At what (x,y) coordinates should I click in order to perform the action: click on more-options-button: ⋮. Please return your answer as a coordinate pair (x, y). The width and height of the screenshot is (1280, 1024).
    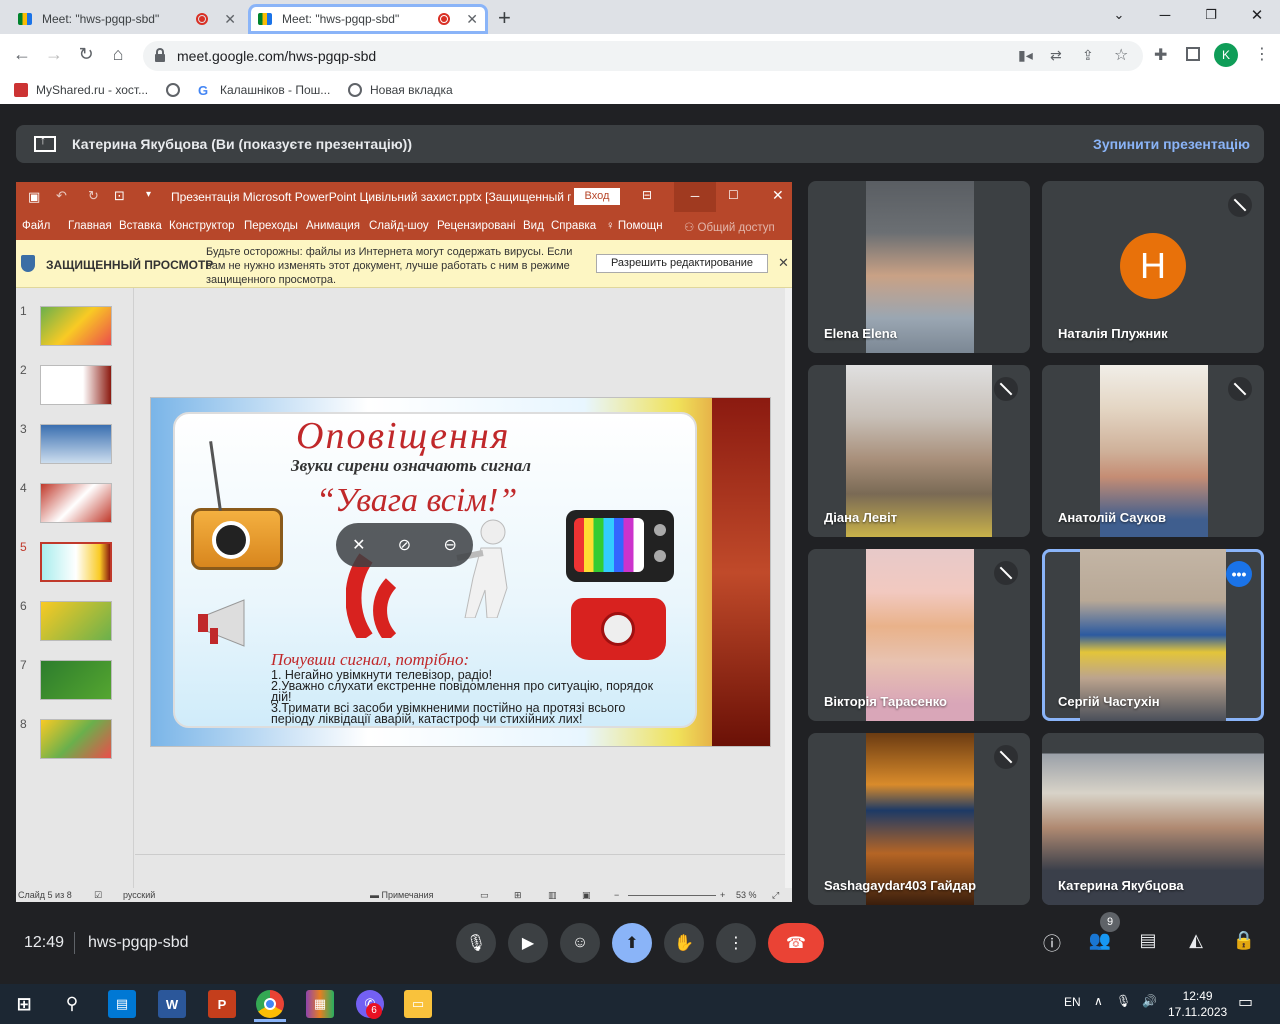
    Looking at the image, I should click on (736, 943).